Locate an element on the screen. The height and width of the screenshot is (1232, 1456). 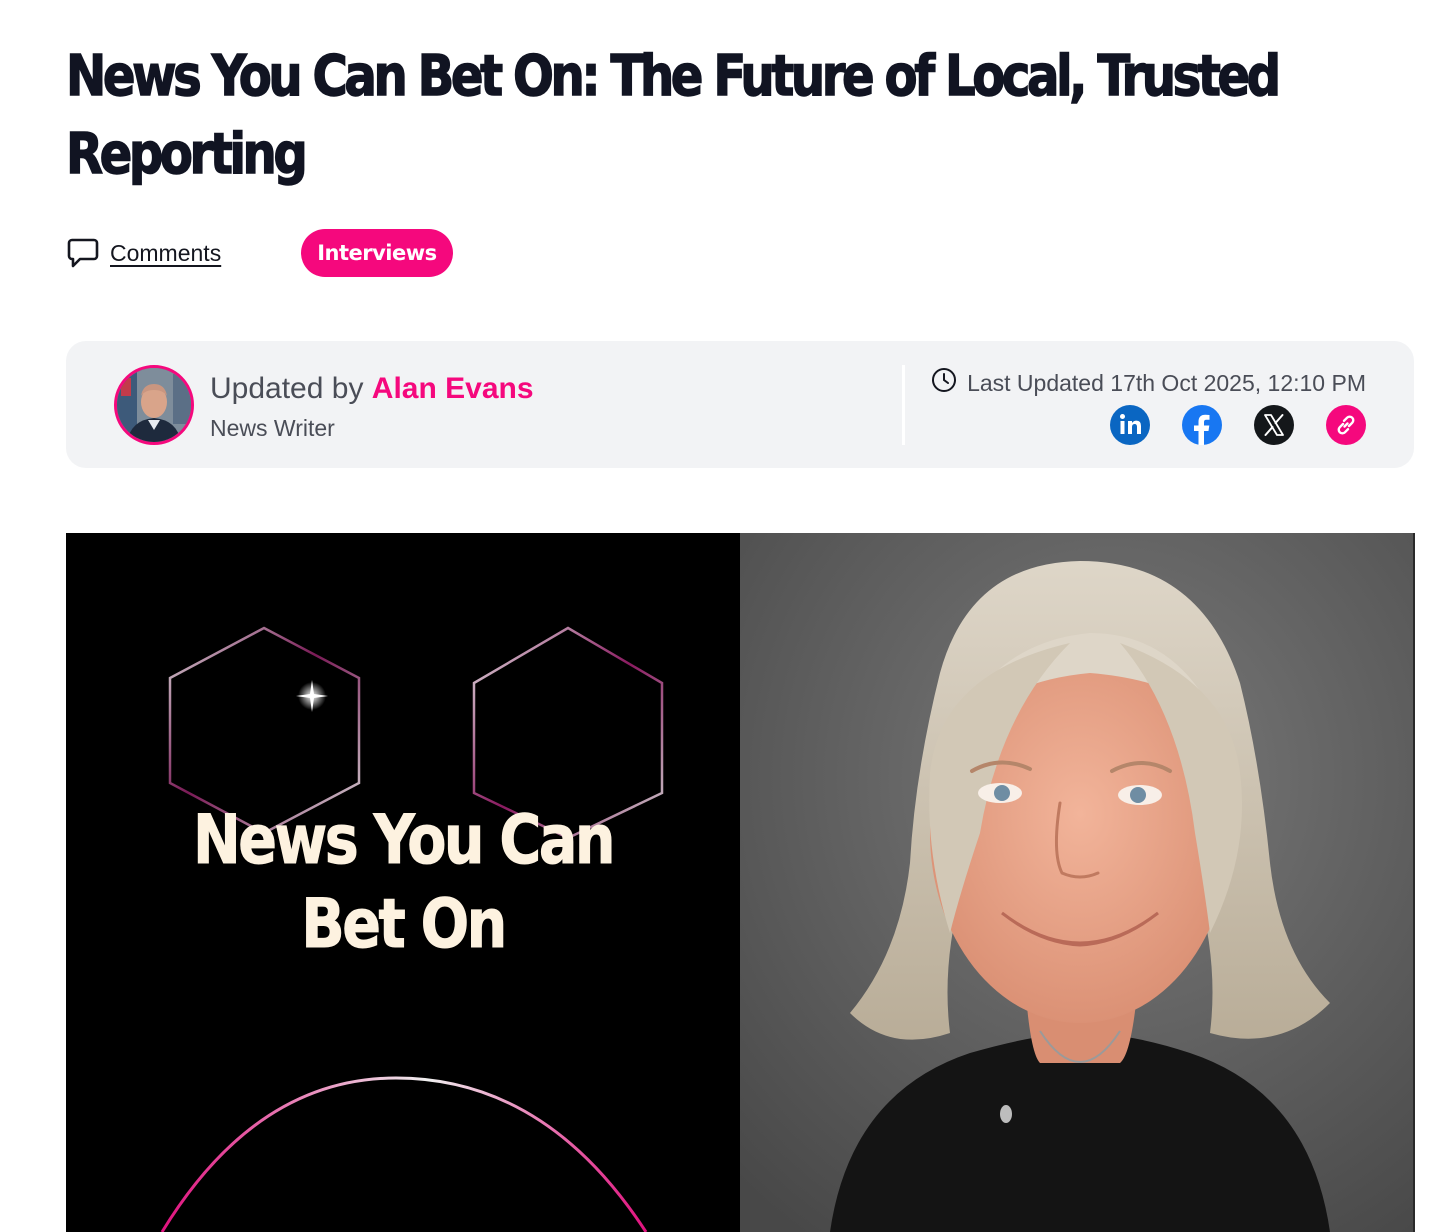
podcast-title-text: News You Can Bet On is located at coordinates (403, 883).